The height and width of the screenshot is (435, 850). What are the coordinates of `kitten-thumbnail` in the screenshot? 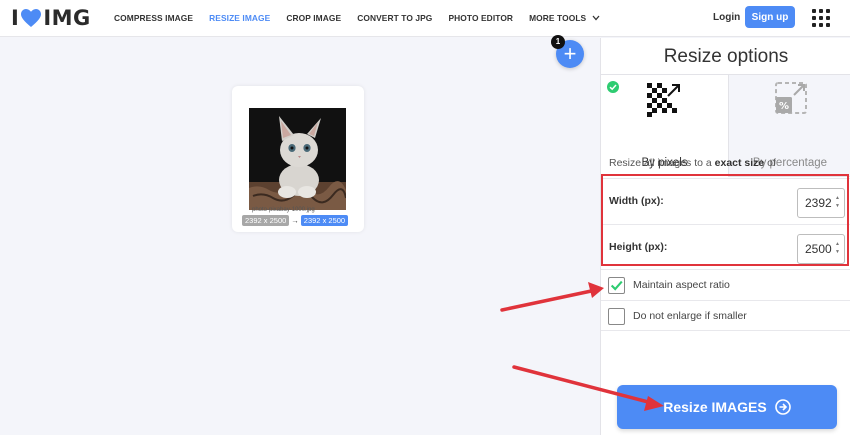 It's located at (297, 159).